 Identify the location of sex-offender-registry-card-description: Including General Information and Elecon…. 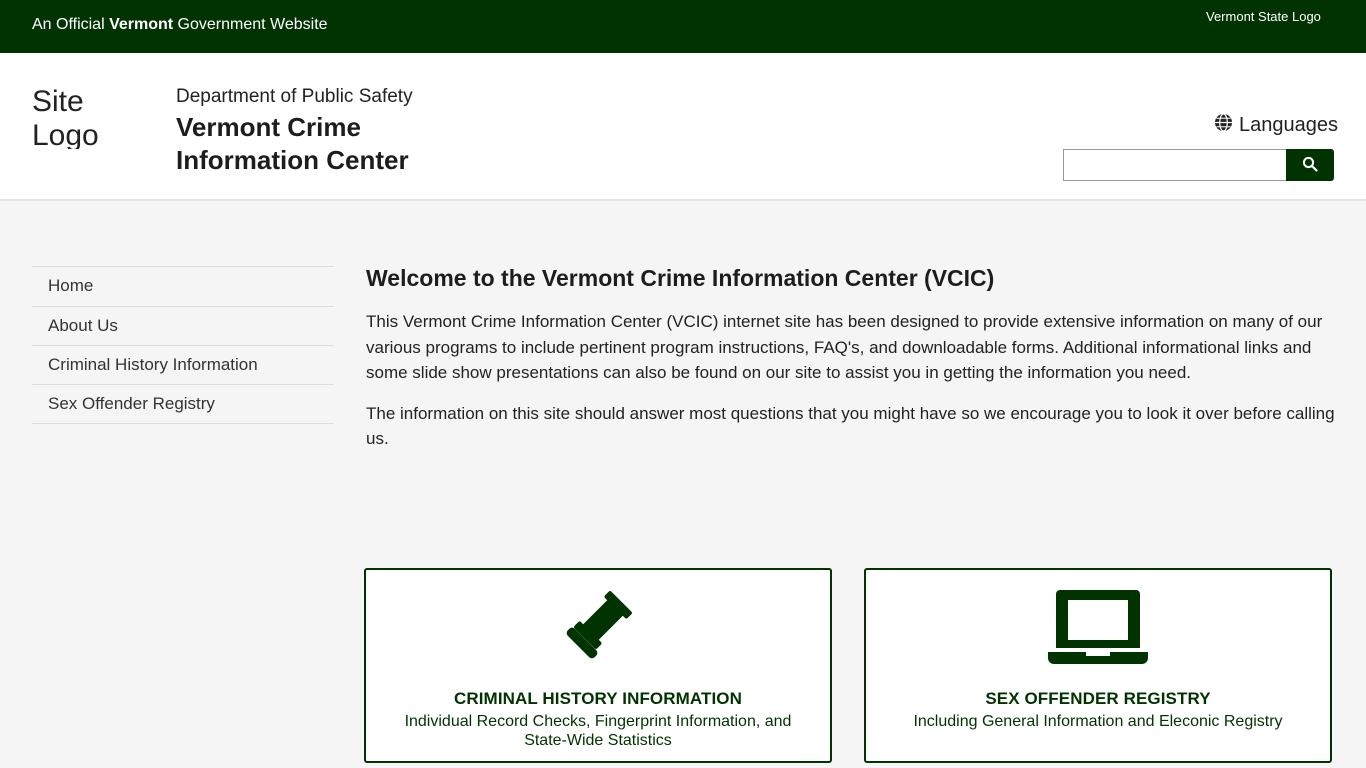
(1098, 721).